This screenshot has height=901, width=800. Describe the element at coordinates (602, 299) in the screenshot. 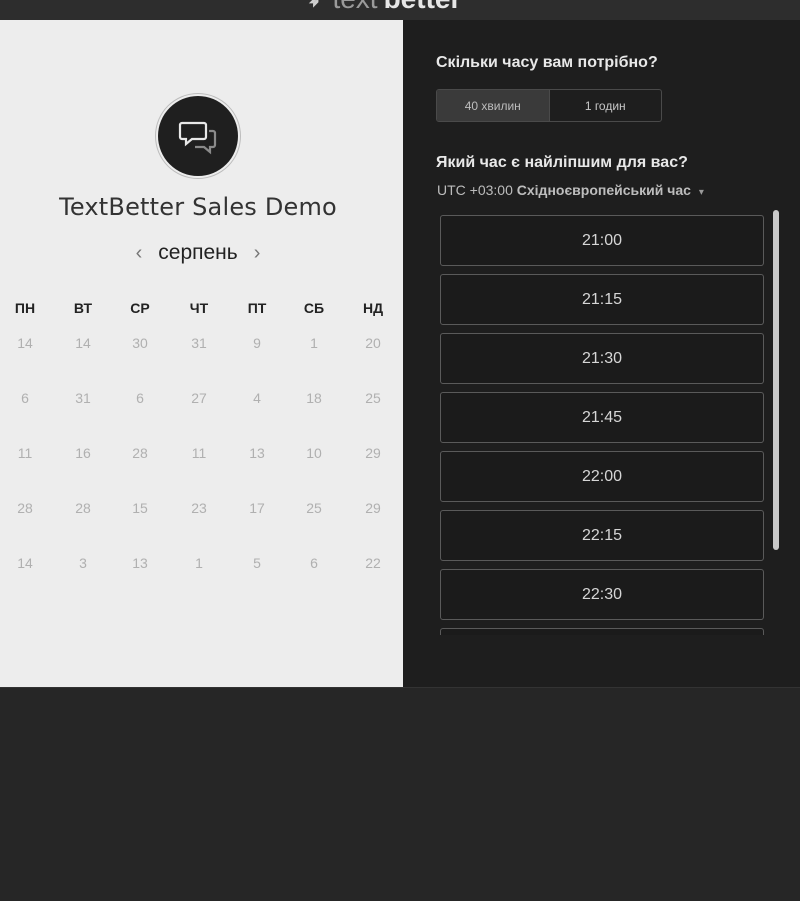

I see `time-slot-button: 21:15` at that location.